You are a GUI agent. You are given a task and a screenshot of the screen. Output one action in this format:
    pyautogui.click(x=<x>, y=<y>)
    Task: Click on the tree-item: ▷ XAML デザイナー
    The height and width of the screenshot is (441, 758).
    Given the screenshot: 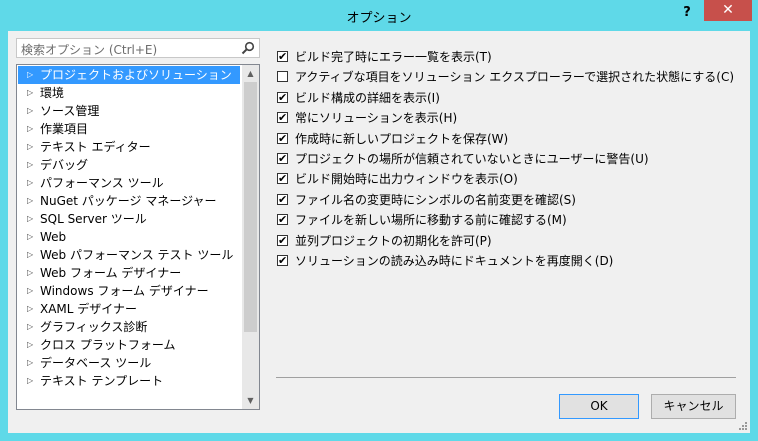 What is the action you would take?
    pyautogui.click(x=129, y=309)
    